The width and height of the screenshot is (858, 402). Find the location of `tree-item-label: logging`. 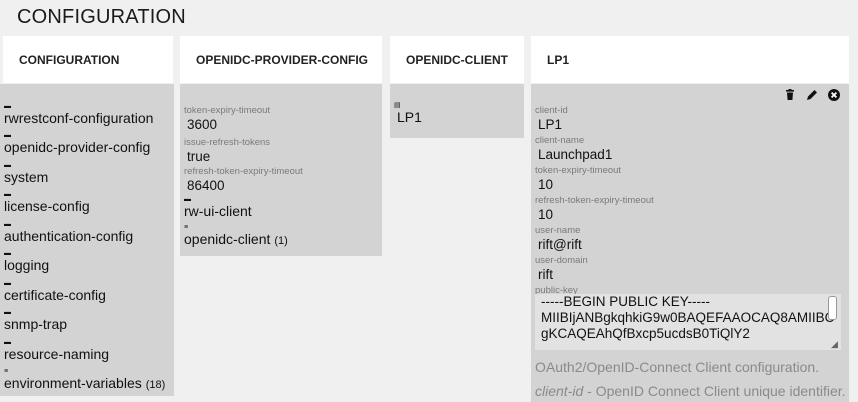

tree-item-label: logging is located at coordinates (27, 265).